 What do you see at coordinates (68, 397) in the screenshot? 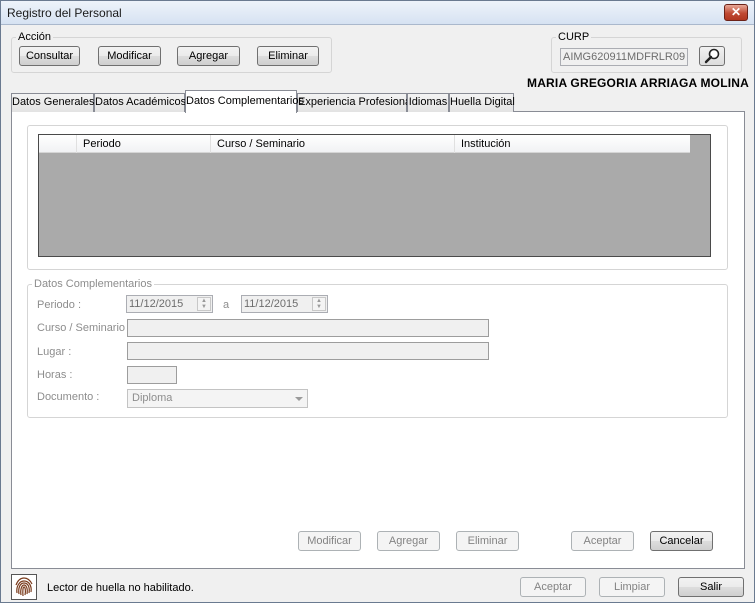
I see `documento-label: Documento :` at bounding box center [68, 397].